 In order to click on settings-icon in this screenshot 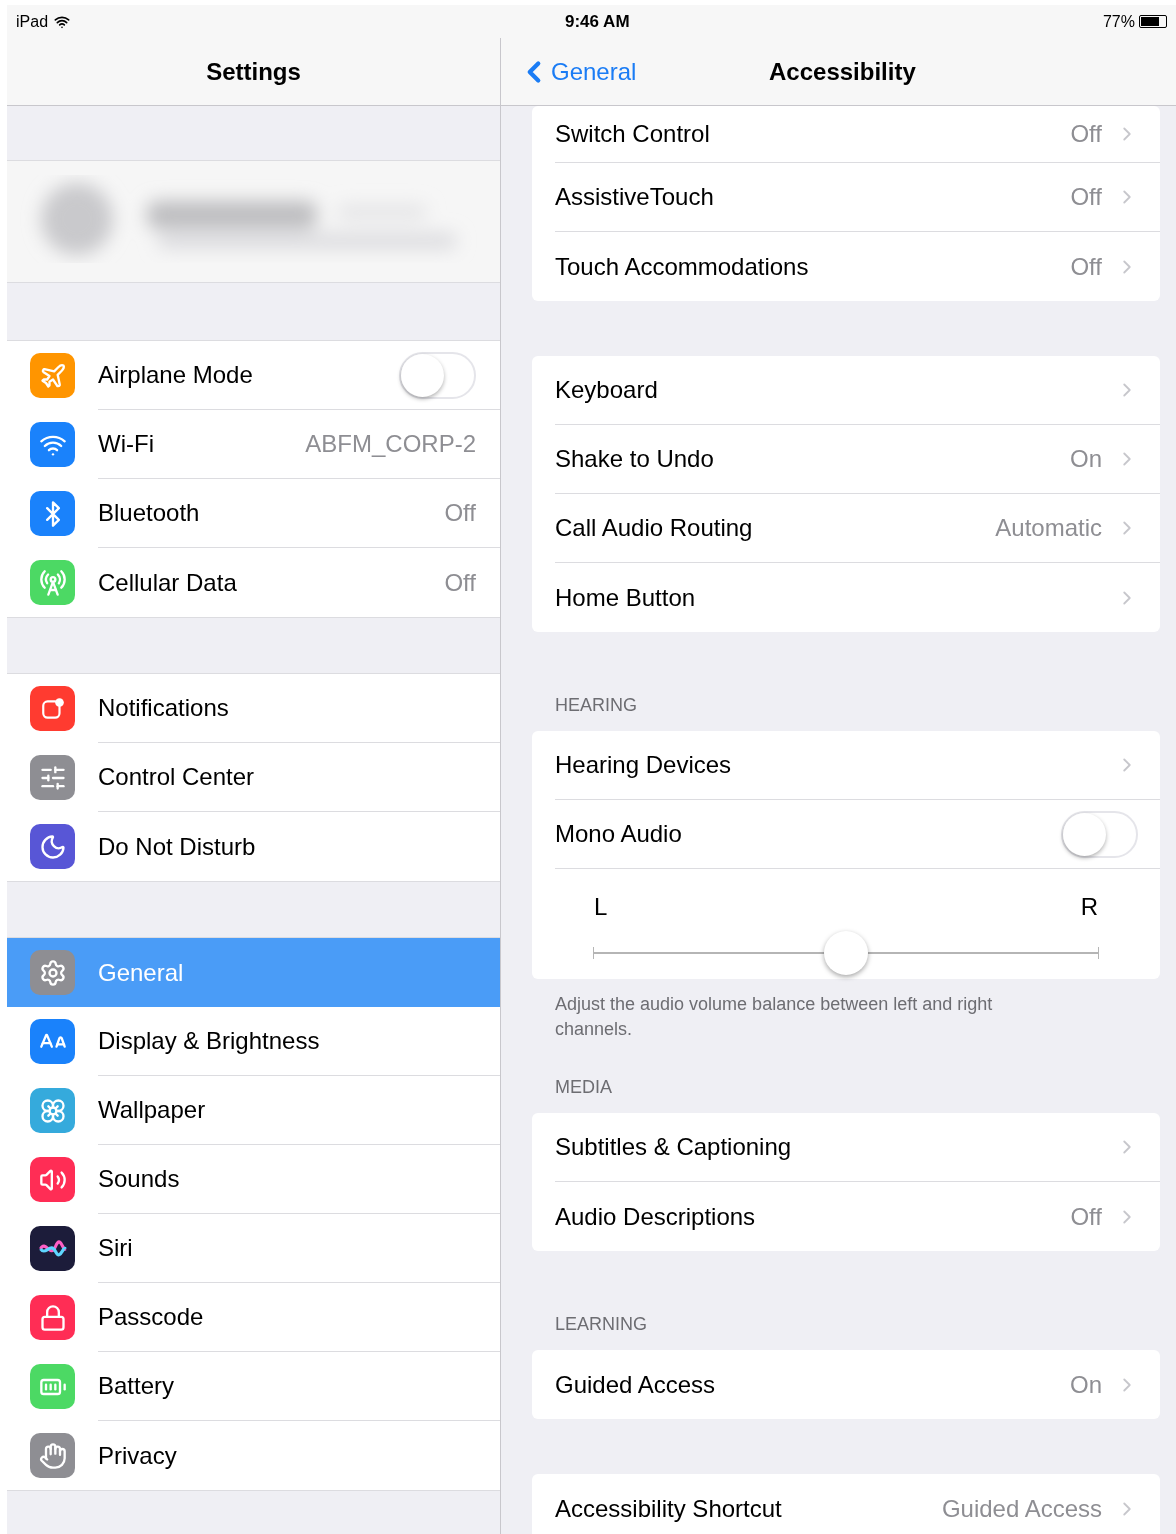, I will do `click(52, 972)`.